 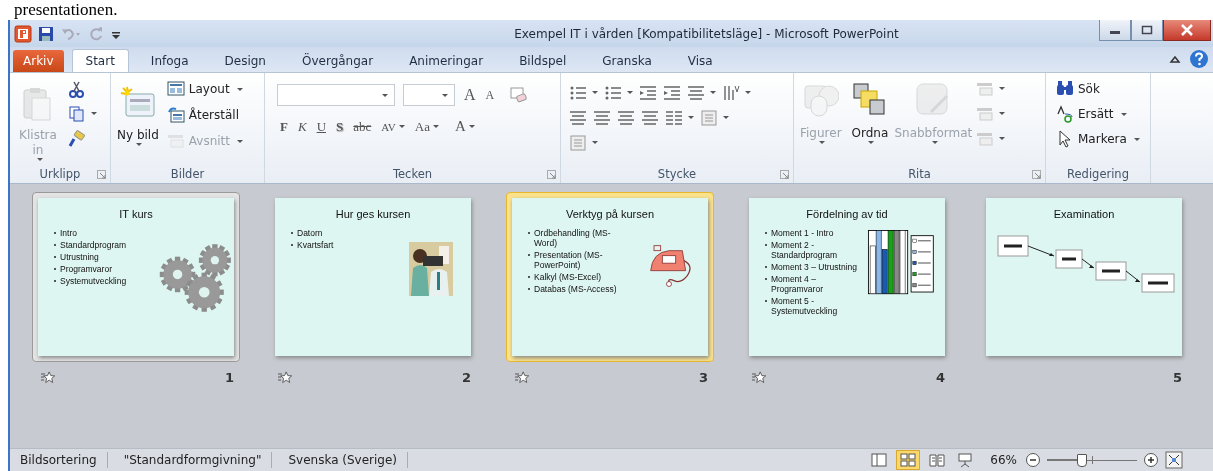 What do you see at coordinates (1065, 114) in the screenshot?
I see `replace-icon` at bounding box center [1065, 114].